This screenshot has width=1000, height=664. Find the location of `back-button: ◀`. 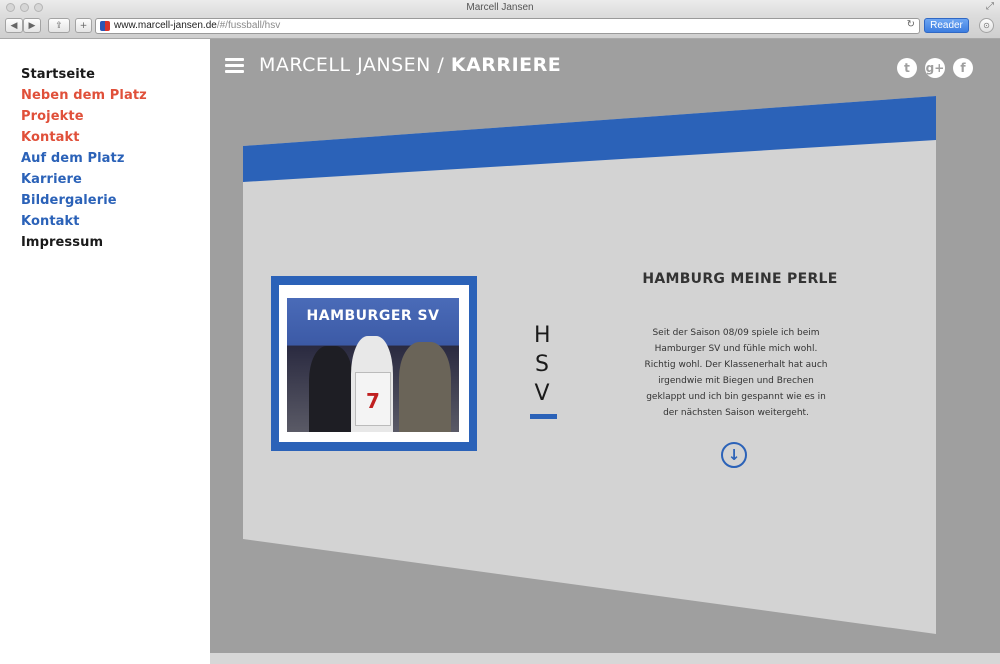

back-button: ◀ is located at coordinates (14, 25).